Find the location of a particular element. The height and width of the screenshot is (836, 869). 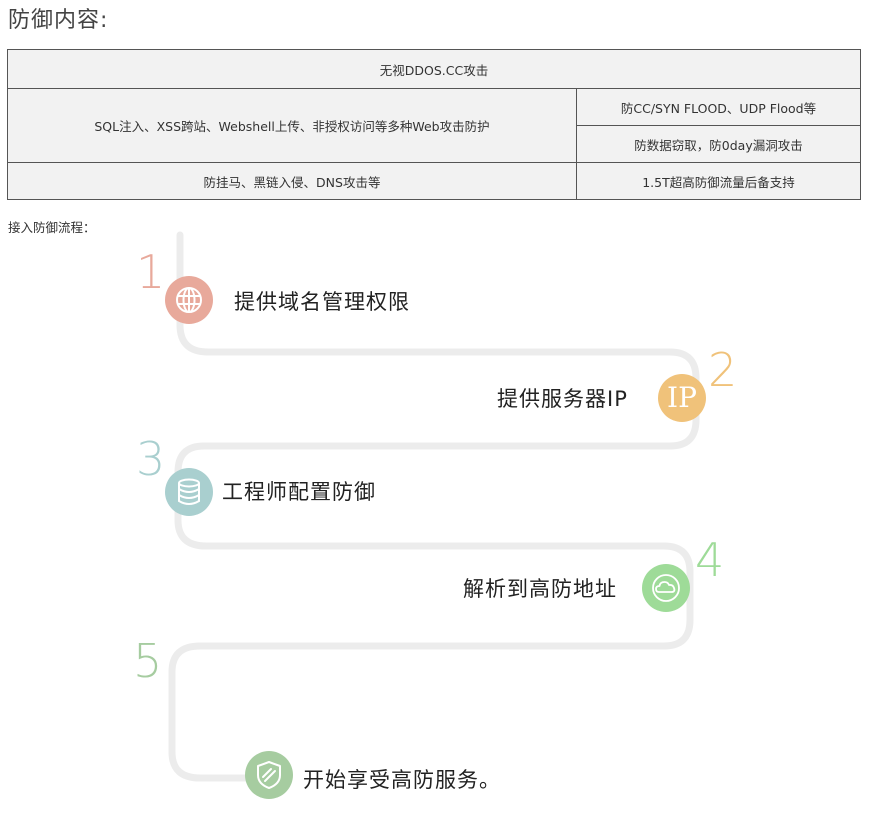

step-1-text: 提供域名管理权限 is located at coordinates (322, 302).